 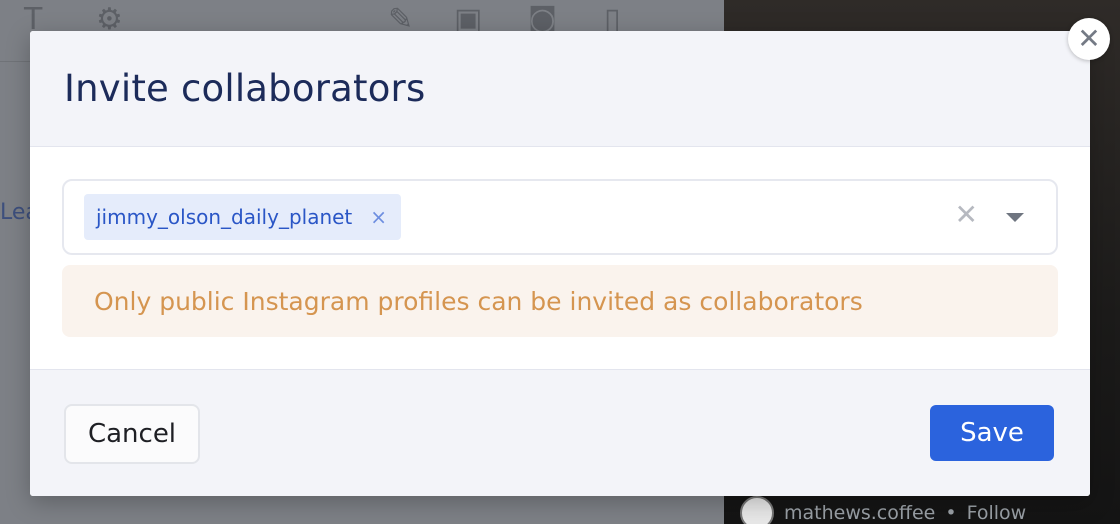 I want to click on avatar, so click(x=757, y=510).